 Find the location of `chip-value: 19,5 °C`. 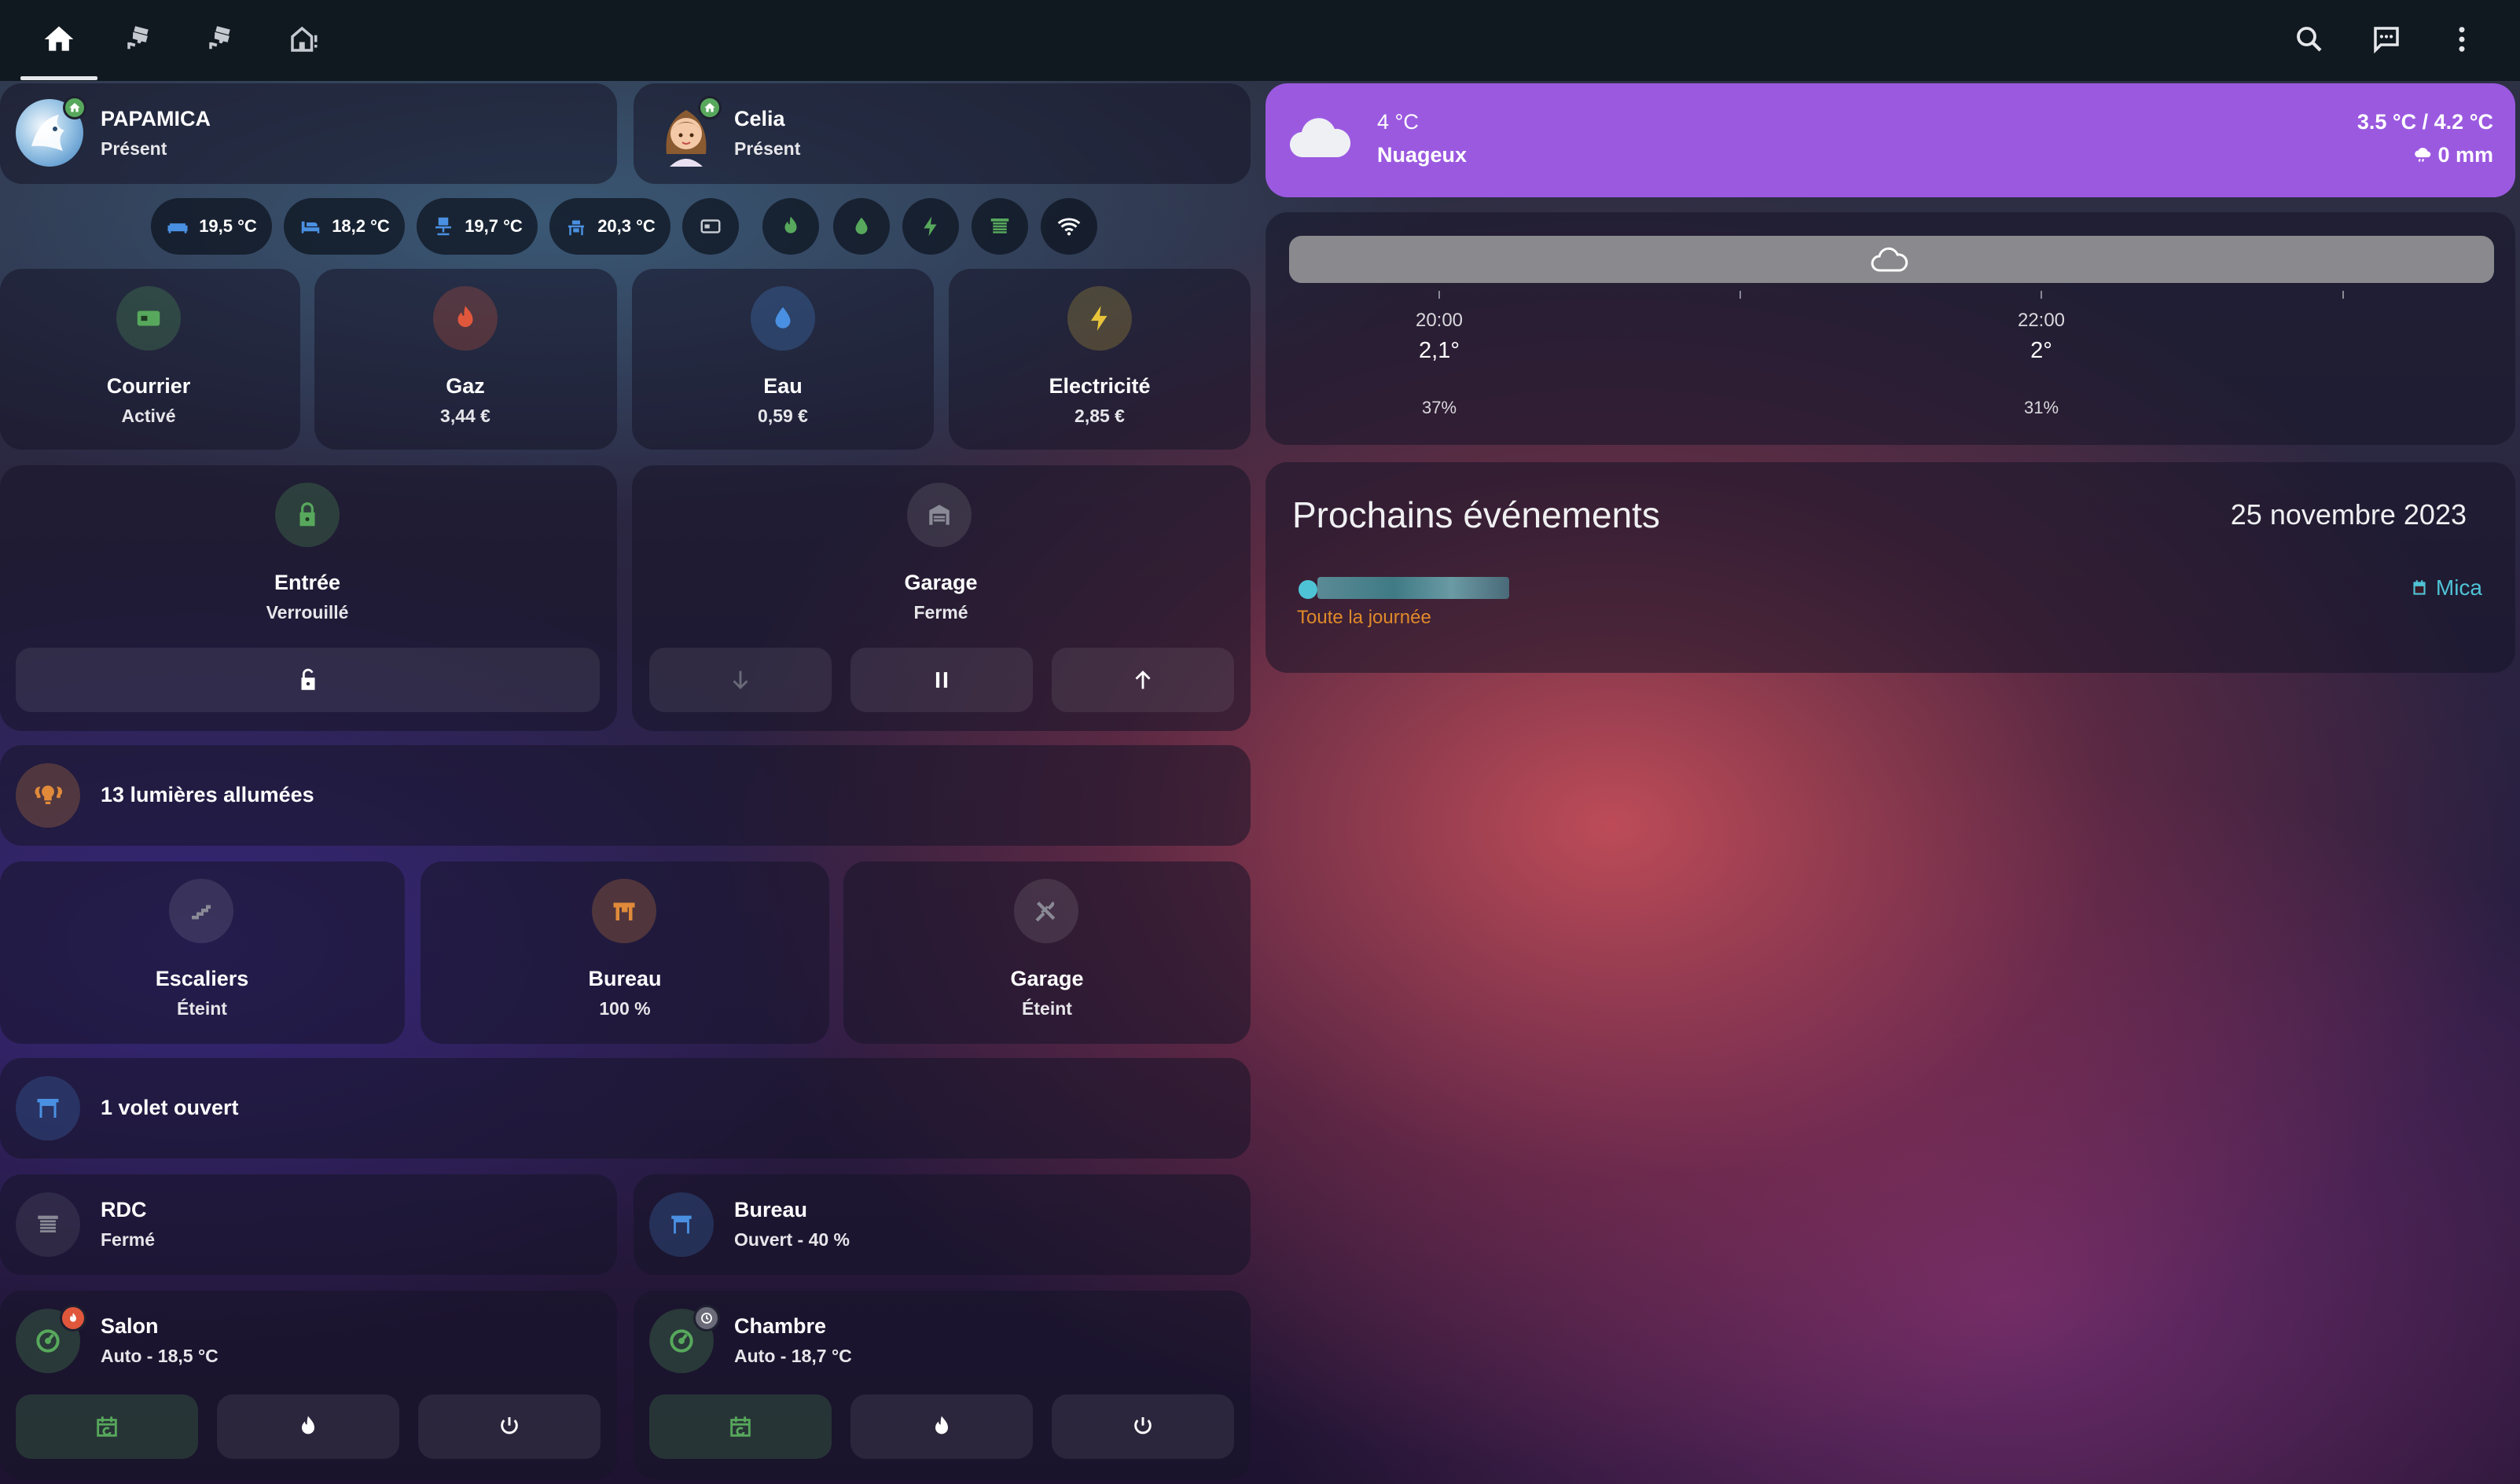

chip-value: 19,5 °C is located at coordinates (228, 226).